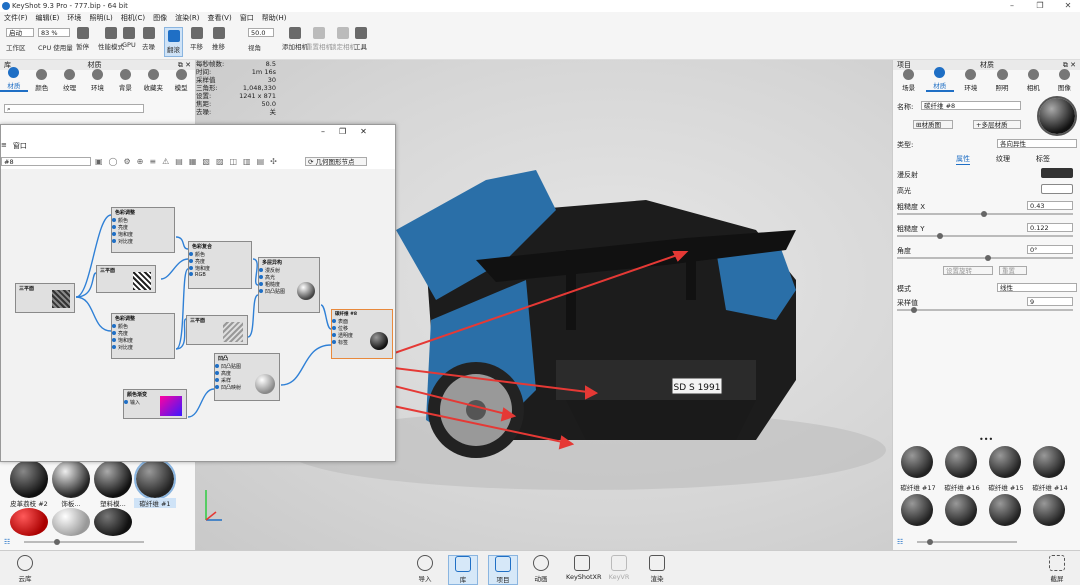  I want to click on carbon-fiber-output-node: 碳纤维 #8 表面 位移 透明度 标签, so click(362, 334).